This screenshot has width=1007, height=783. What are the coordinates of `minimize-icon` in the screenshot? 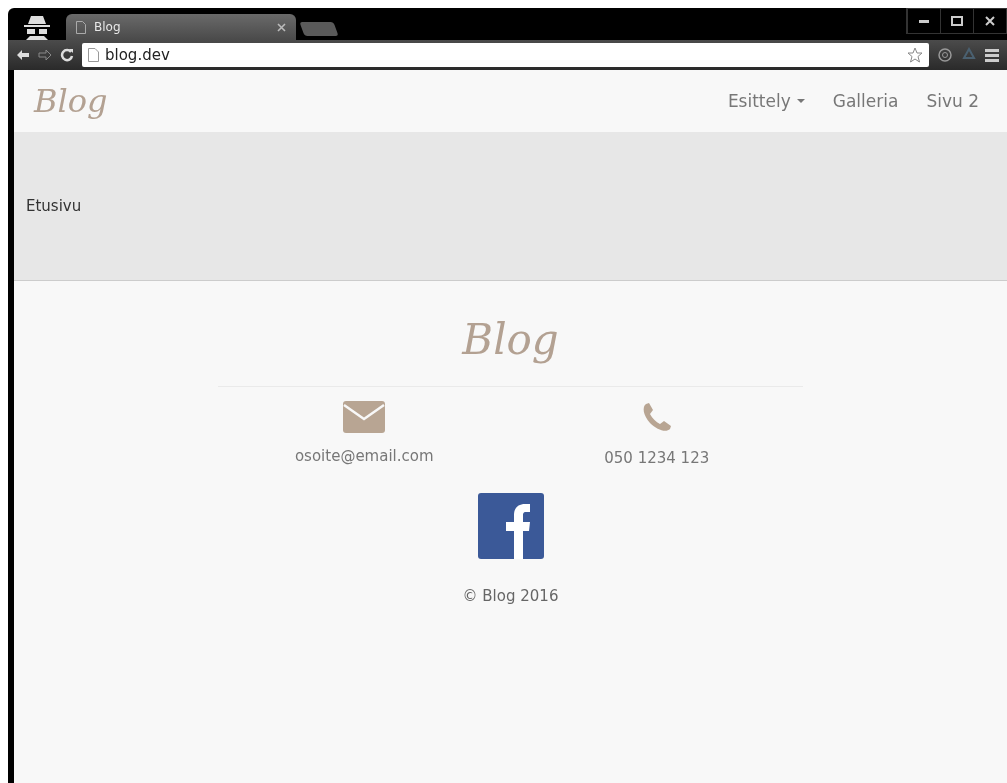 It's located at (924, 21).